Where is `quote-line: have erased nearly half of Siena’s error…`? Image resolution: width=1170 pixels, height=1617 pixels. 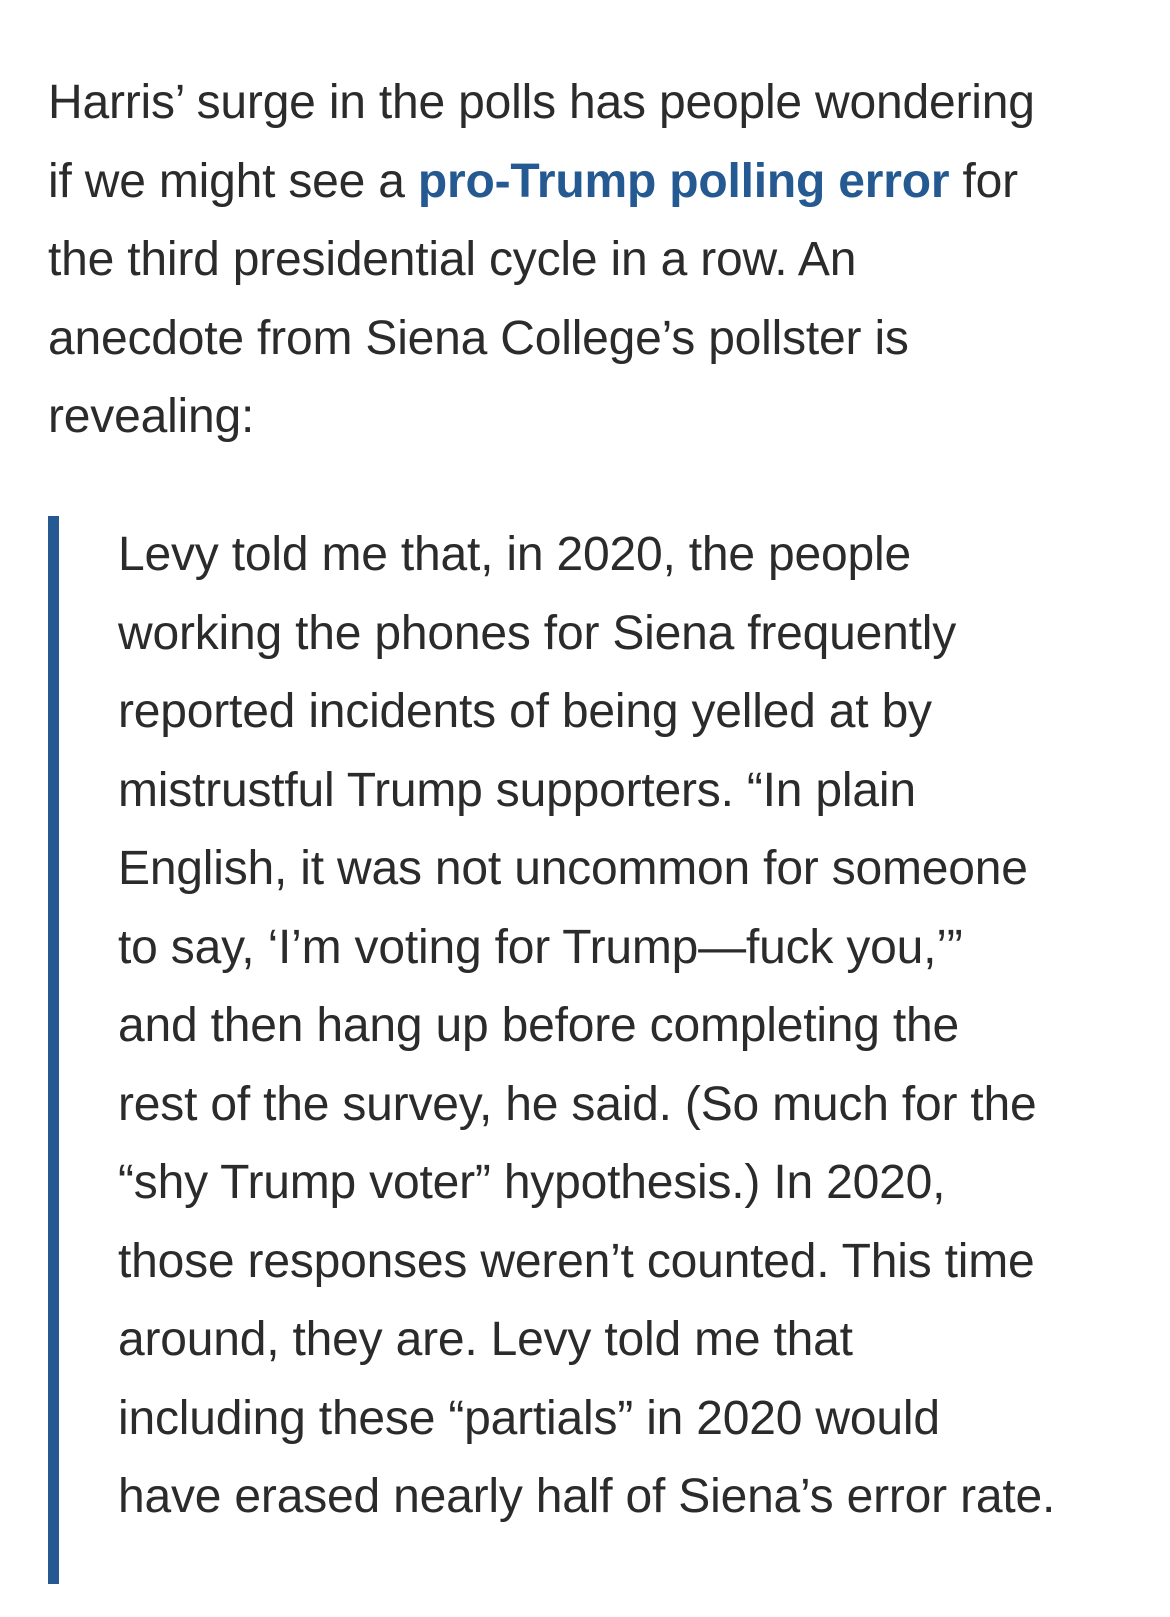 quote-line: have erased nearly half of Siena’s error… is located at coordinates (587, 1496).